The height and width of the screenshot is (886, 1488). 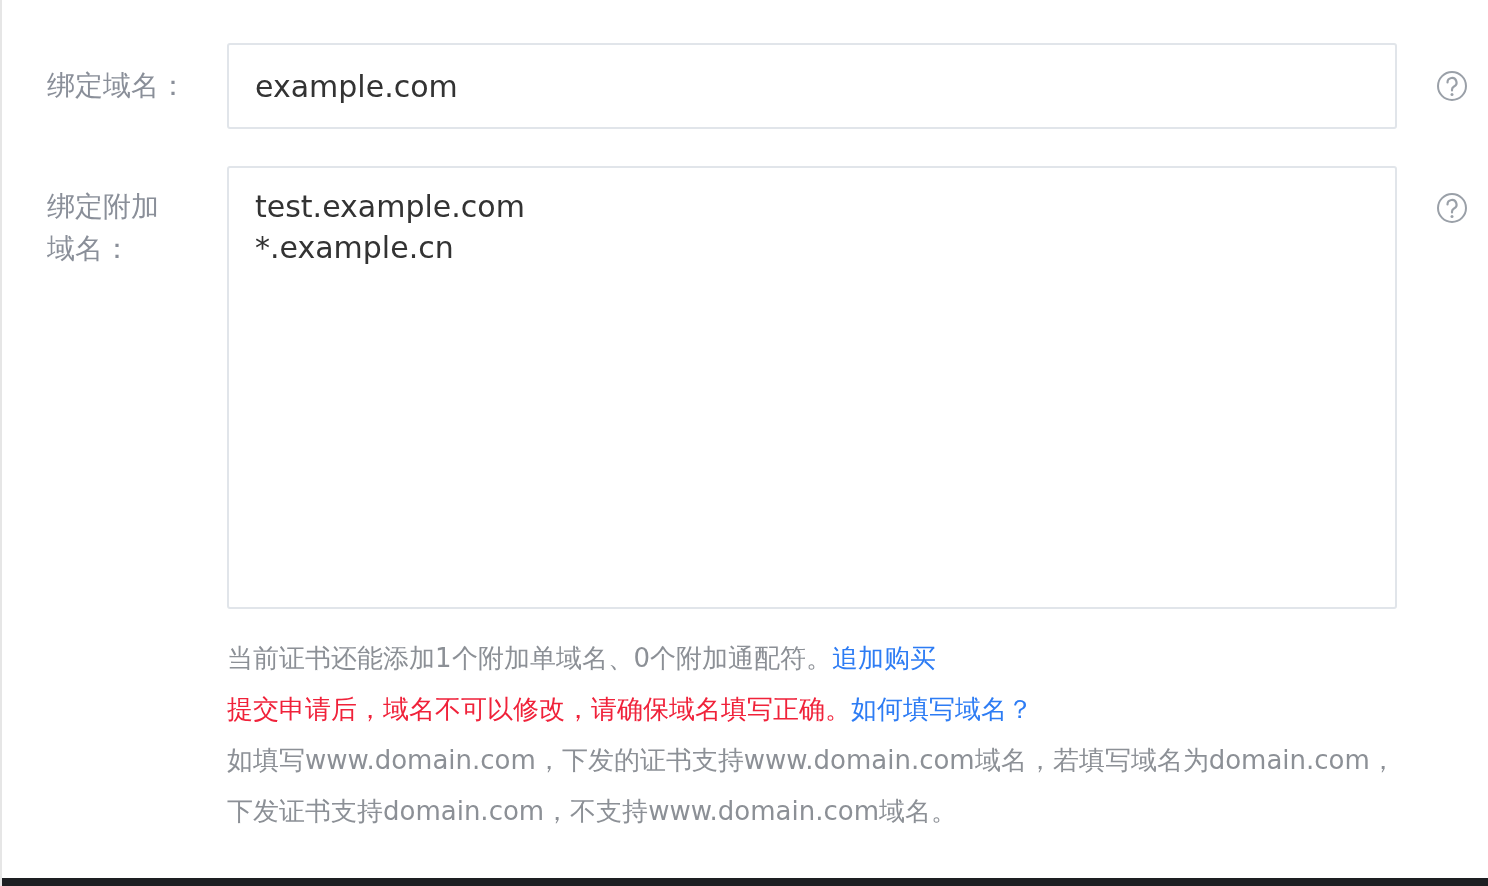 I want to click on help-link: 追加购买, so click(x=884, y=658).